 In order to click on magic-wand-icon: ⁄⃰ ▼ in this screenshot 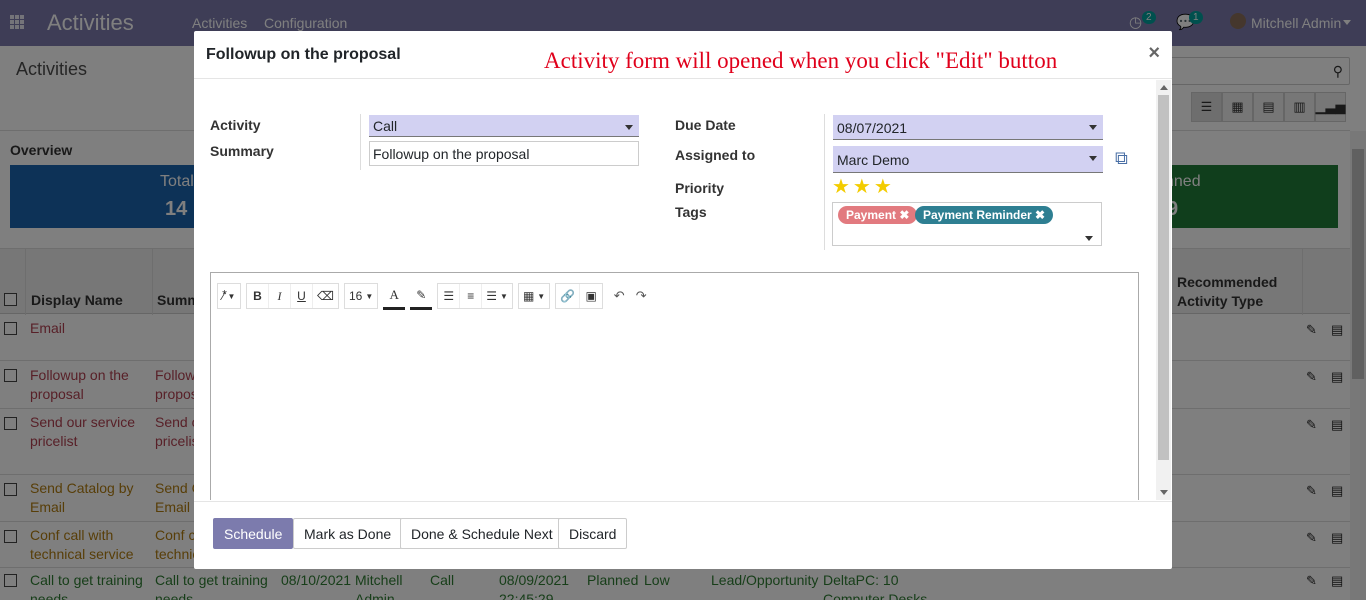, I will do `click(229, 296)`.